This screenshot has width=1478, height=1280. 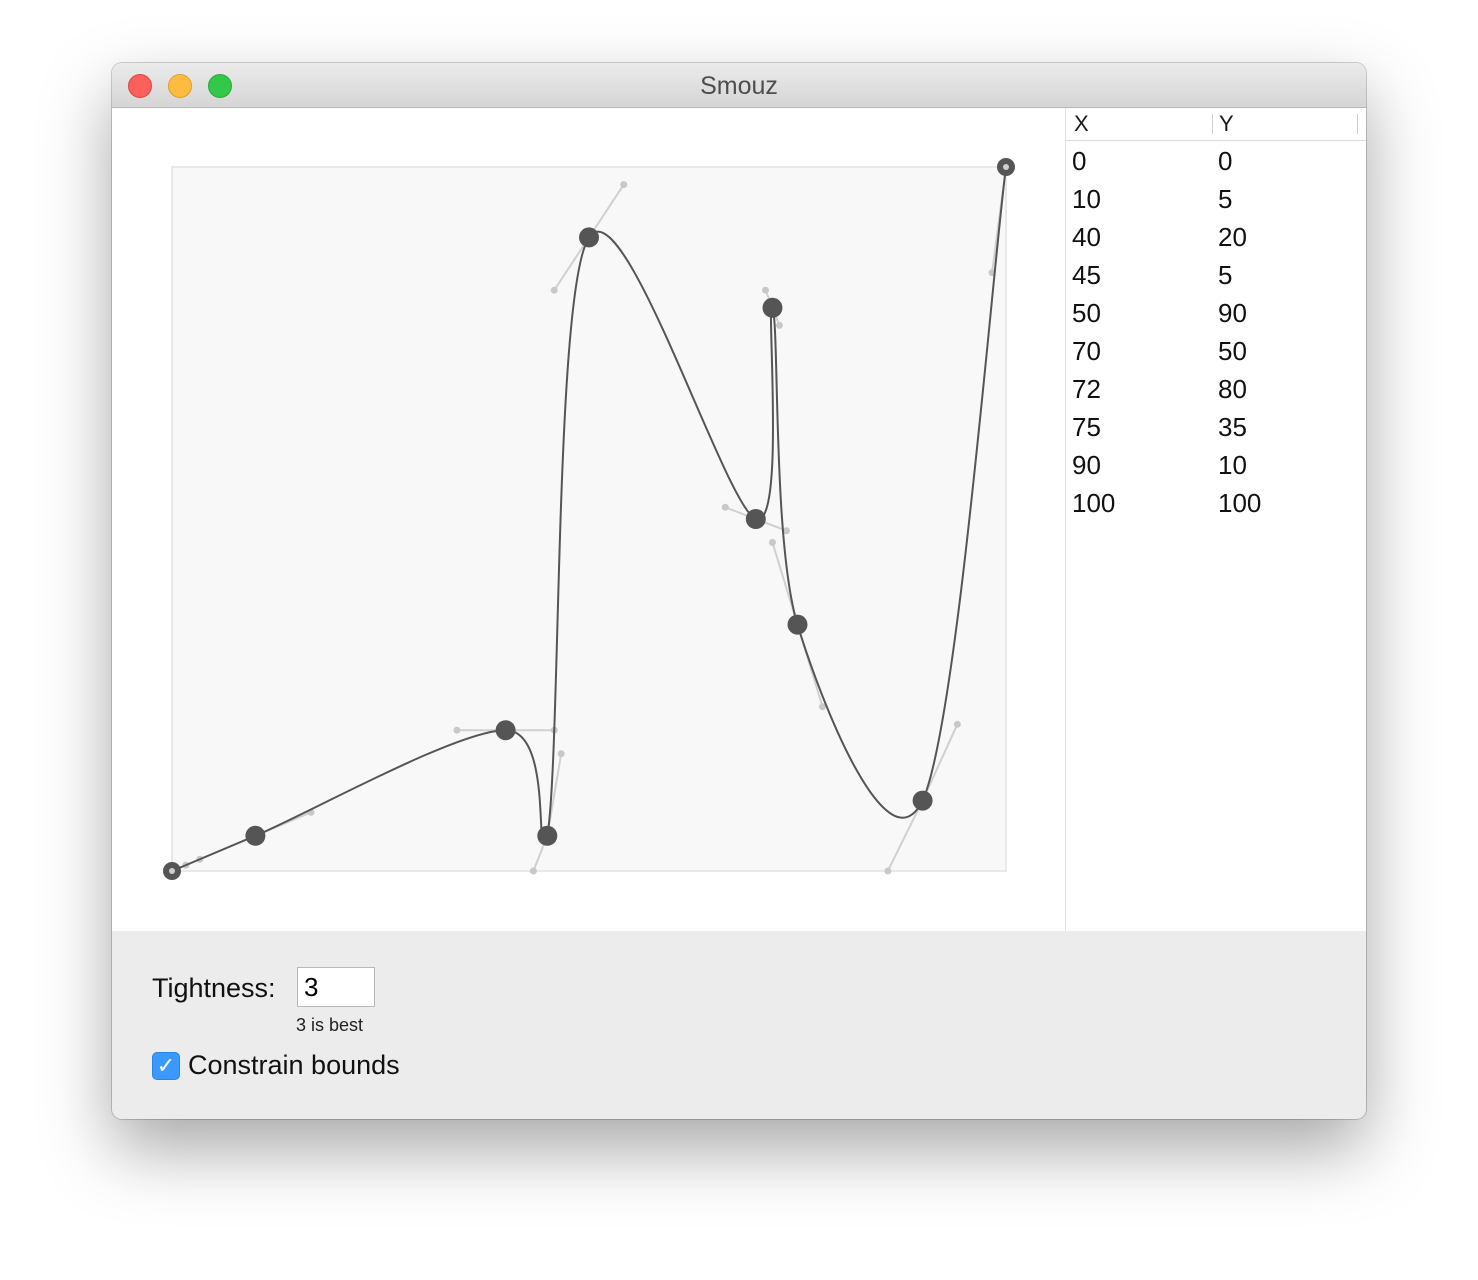 I want to click on table-row: 40 20, so click(x=1216, y=239).